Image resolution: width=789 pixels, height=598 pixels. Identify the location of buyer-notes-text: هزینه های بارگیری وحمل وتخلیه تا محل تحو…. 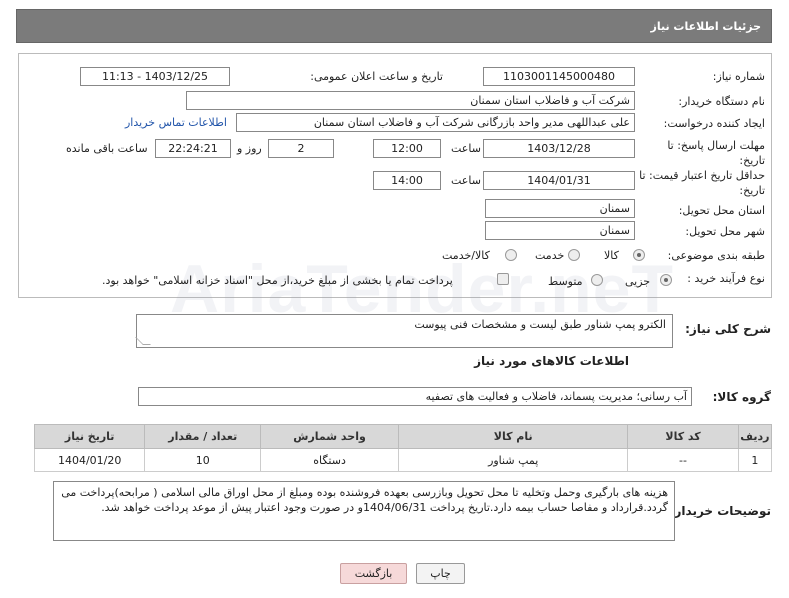
(364, 500).